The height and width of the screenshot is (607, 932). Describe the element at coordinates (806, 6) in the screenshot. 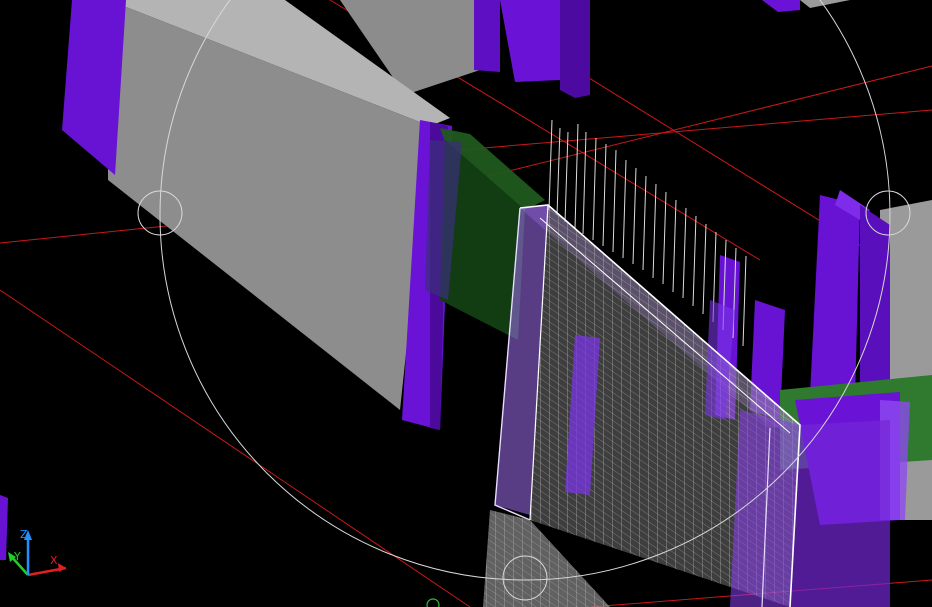

I see `top-right-piece` at that location.